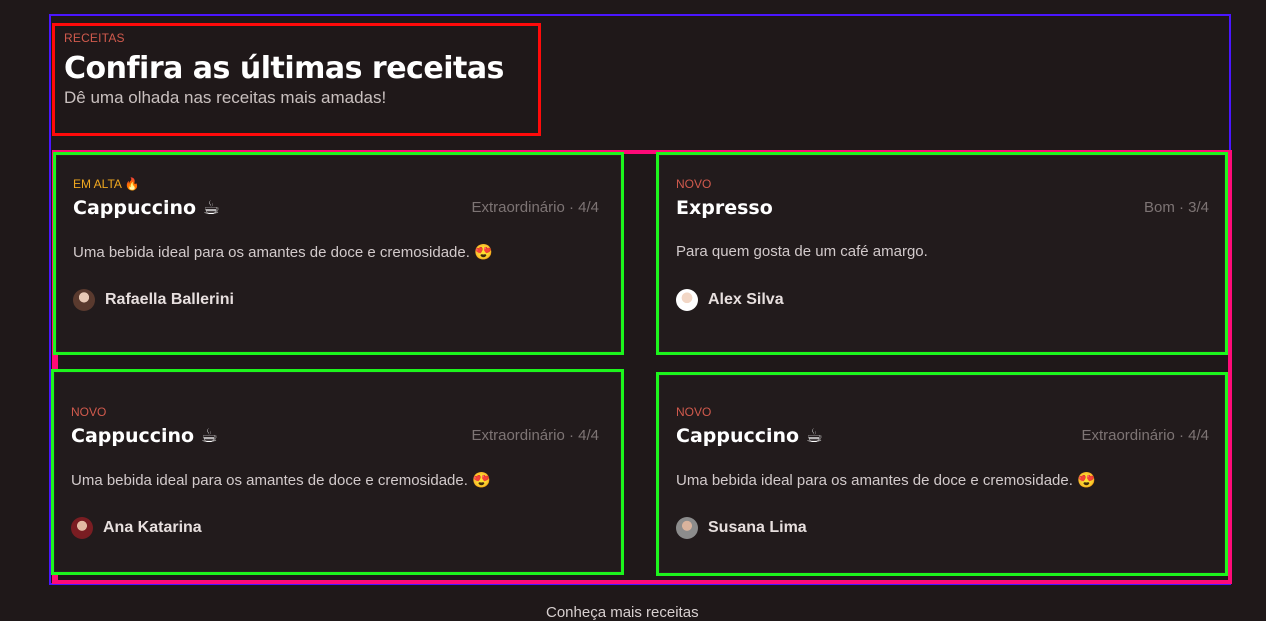 The height and width of the screenshot is (621, 1266). What do you see at coordinates (724, 208) in the screenshot?
I see `card-title: Expresso` at bounding box center [724, 208].